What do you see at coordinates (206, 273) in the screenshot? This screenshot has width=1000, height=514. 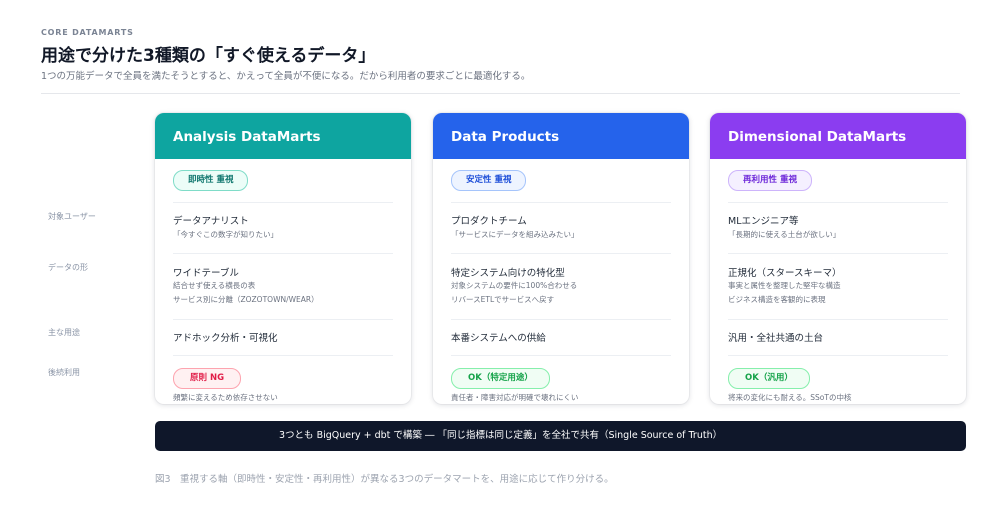 I see `data-shape-value: ワイドテーブル` at bounding box center [206, 273].